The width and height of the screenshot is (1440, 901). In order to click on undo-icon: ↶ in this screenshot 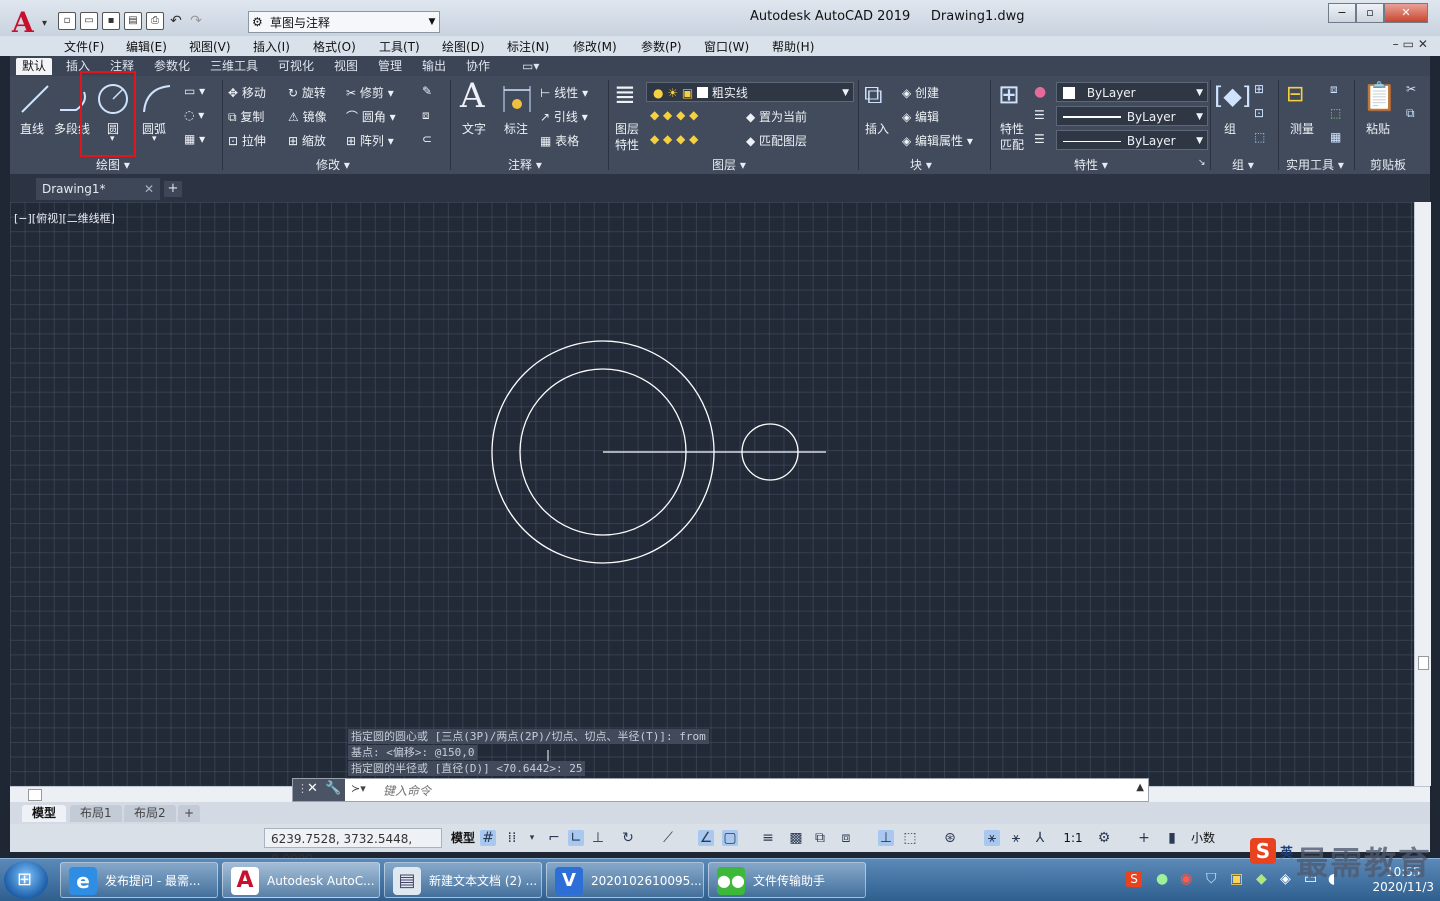, I will do `click(176, 21)`.